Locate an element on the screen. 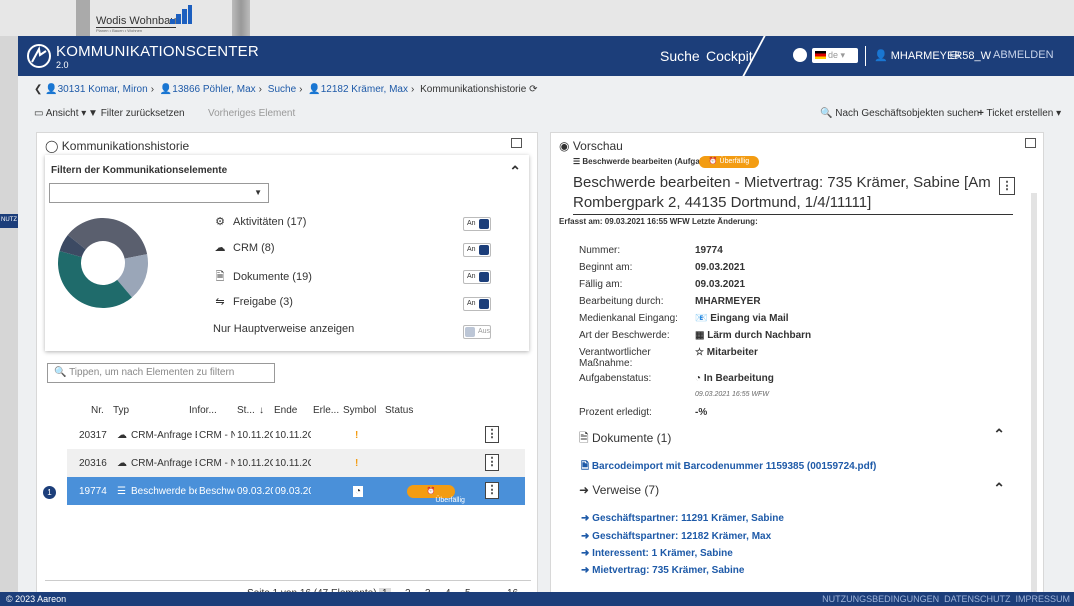  previous-element-button: Vorheriges Element is located at coordinates (251, 113).